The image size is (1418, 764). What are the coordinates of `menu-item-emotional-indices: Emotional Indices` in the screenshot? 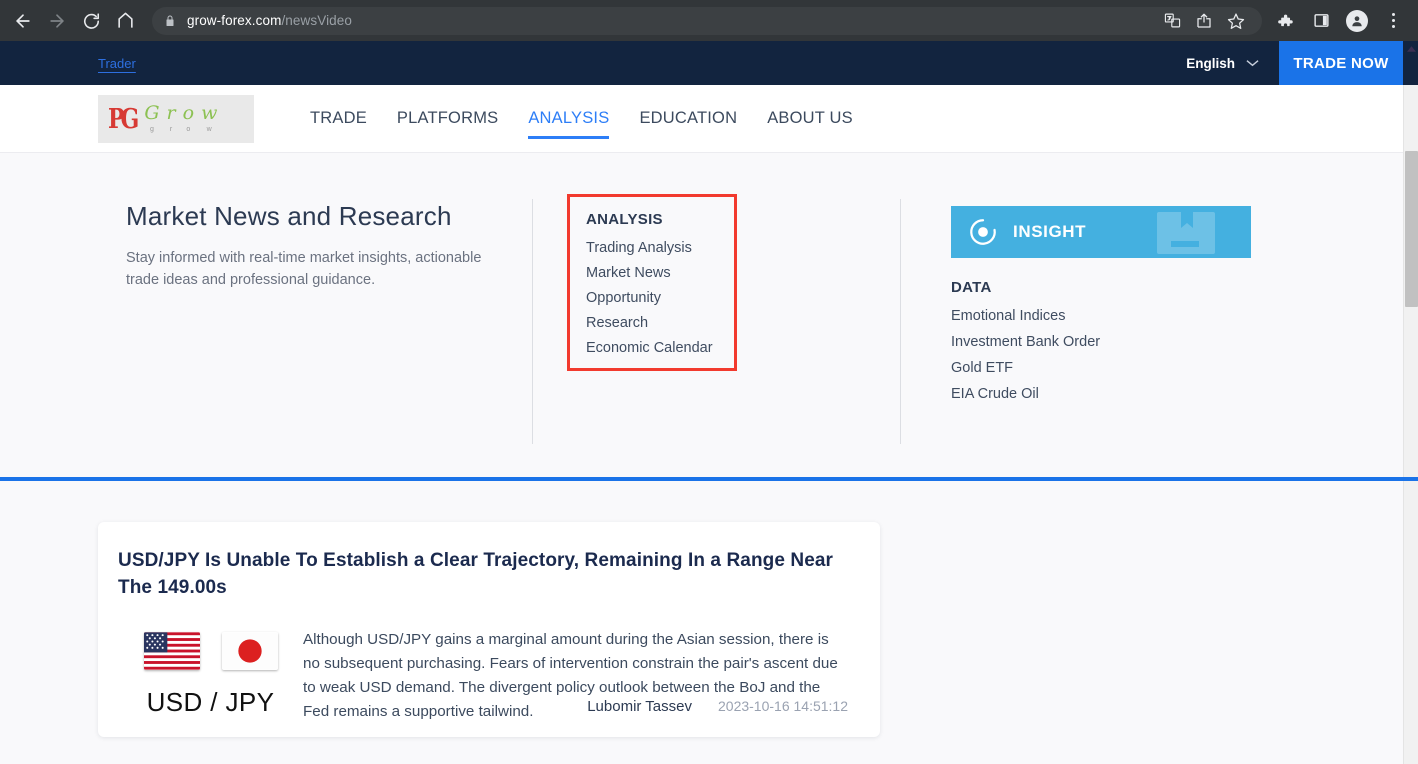 It's located at (1025, 316).